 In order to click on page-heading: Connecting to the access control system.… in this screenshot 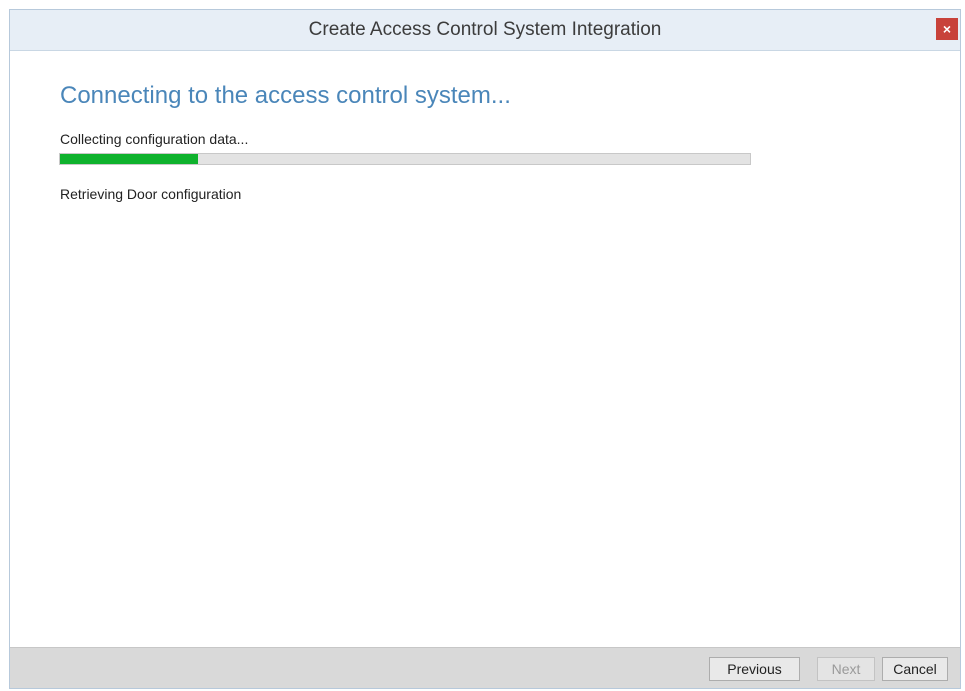, I will do `click(285, 95)`.